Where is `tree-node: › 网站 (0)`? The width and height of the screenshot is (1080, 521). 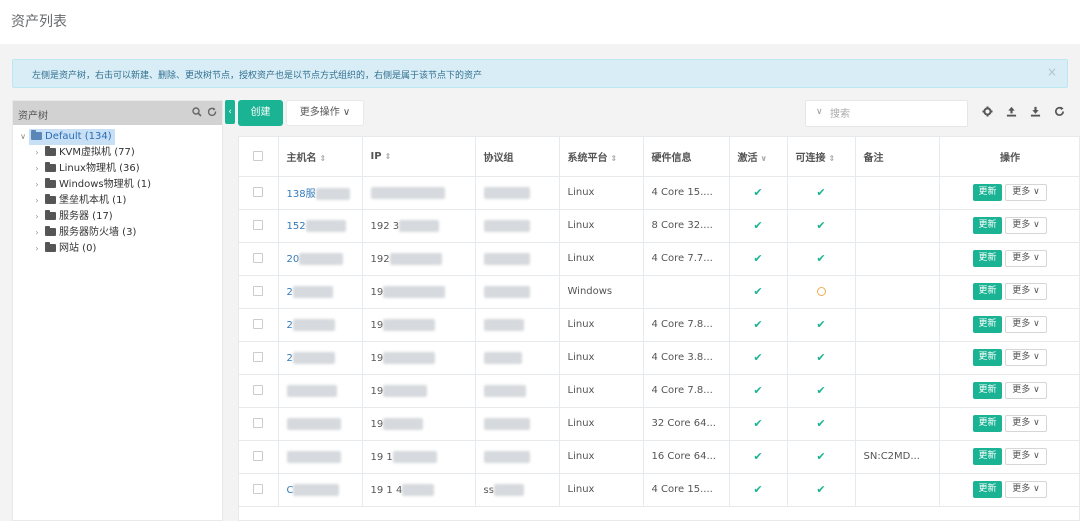
tree-node: › 网站 (0) is located at coordinates (117, 249).